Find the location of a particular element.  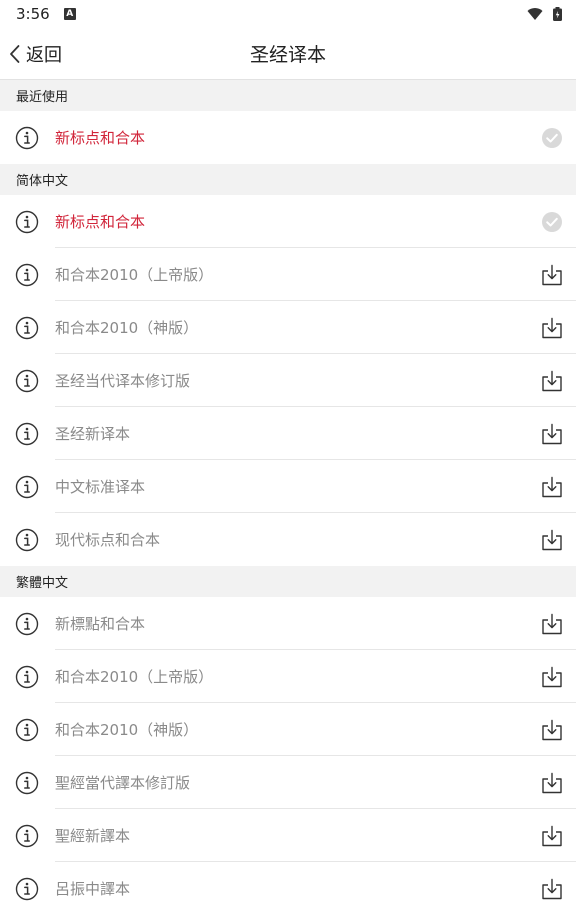

version-row: 现代标点和合本 is located at coordinates (288, 539).